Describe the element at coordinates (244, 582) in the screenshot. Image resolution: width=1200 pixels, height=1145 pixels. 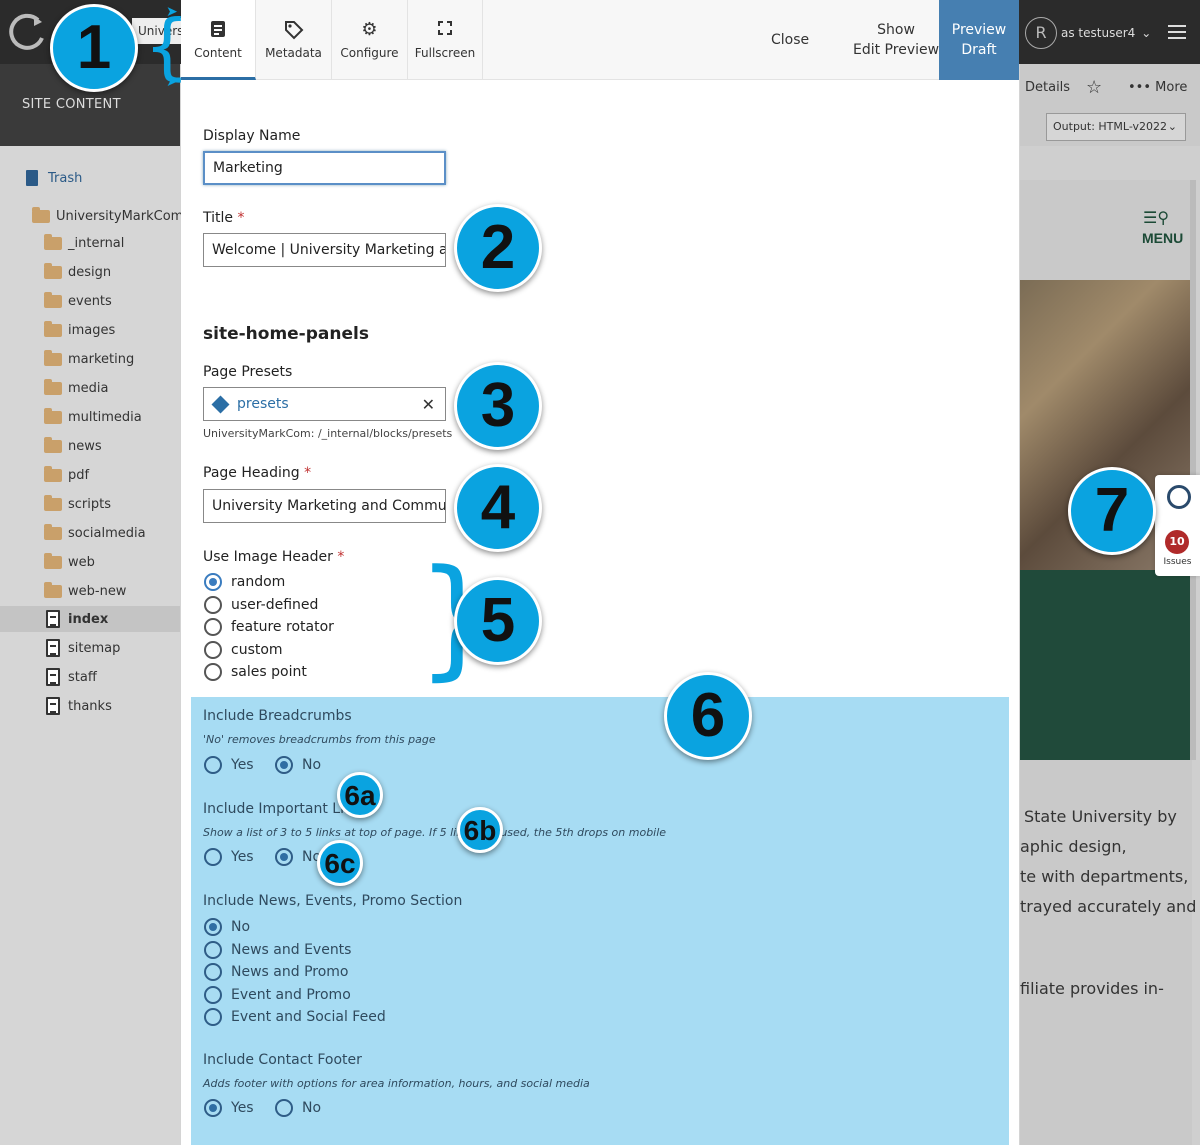
I see `image-header-radio: random` at that location.